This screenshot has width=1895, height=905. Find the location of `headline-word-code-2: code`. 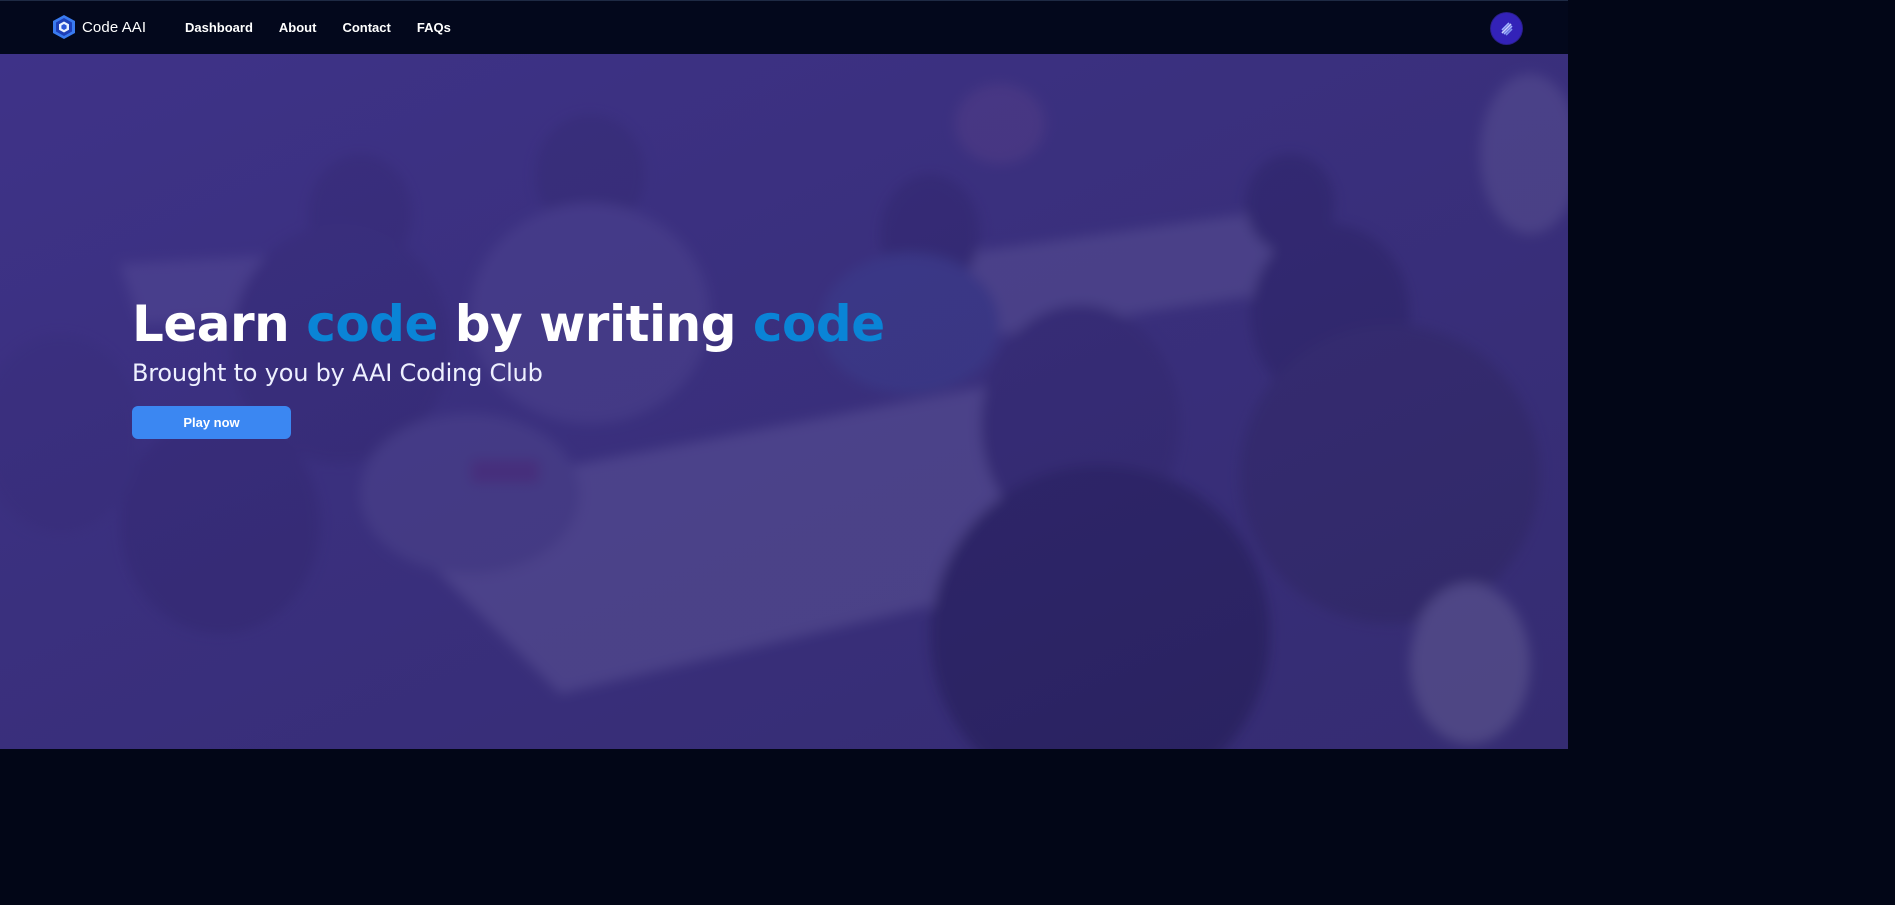

headline-word-code-2: code is located at coordinates (818, 324).